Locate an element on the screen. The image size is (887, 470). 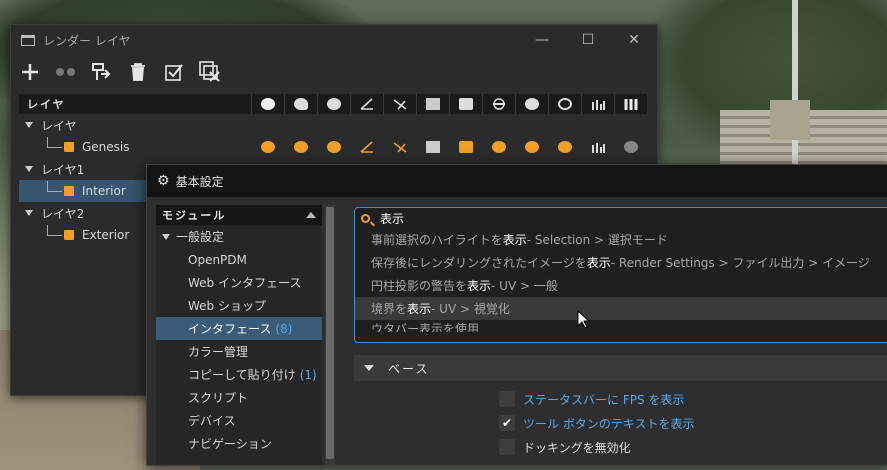
layer-toolbar is located at coordinates (334, 72).